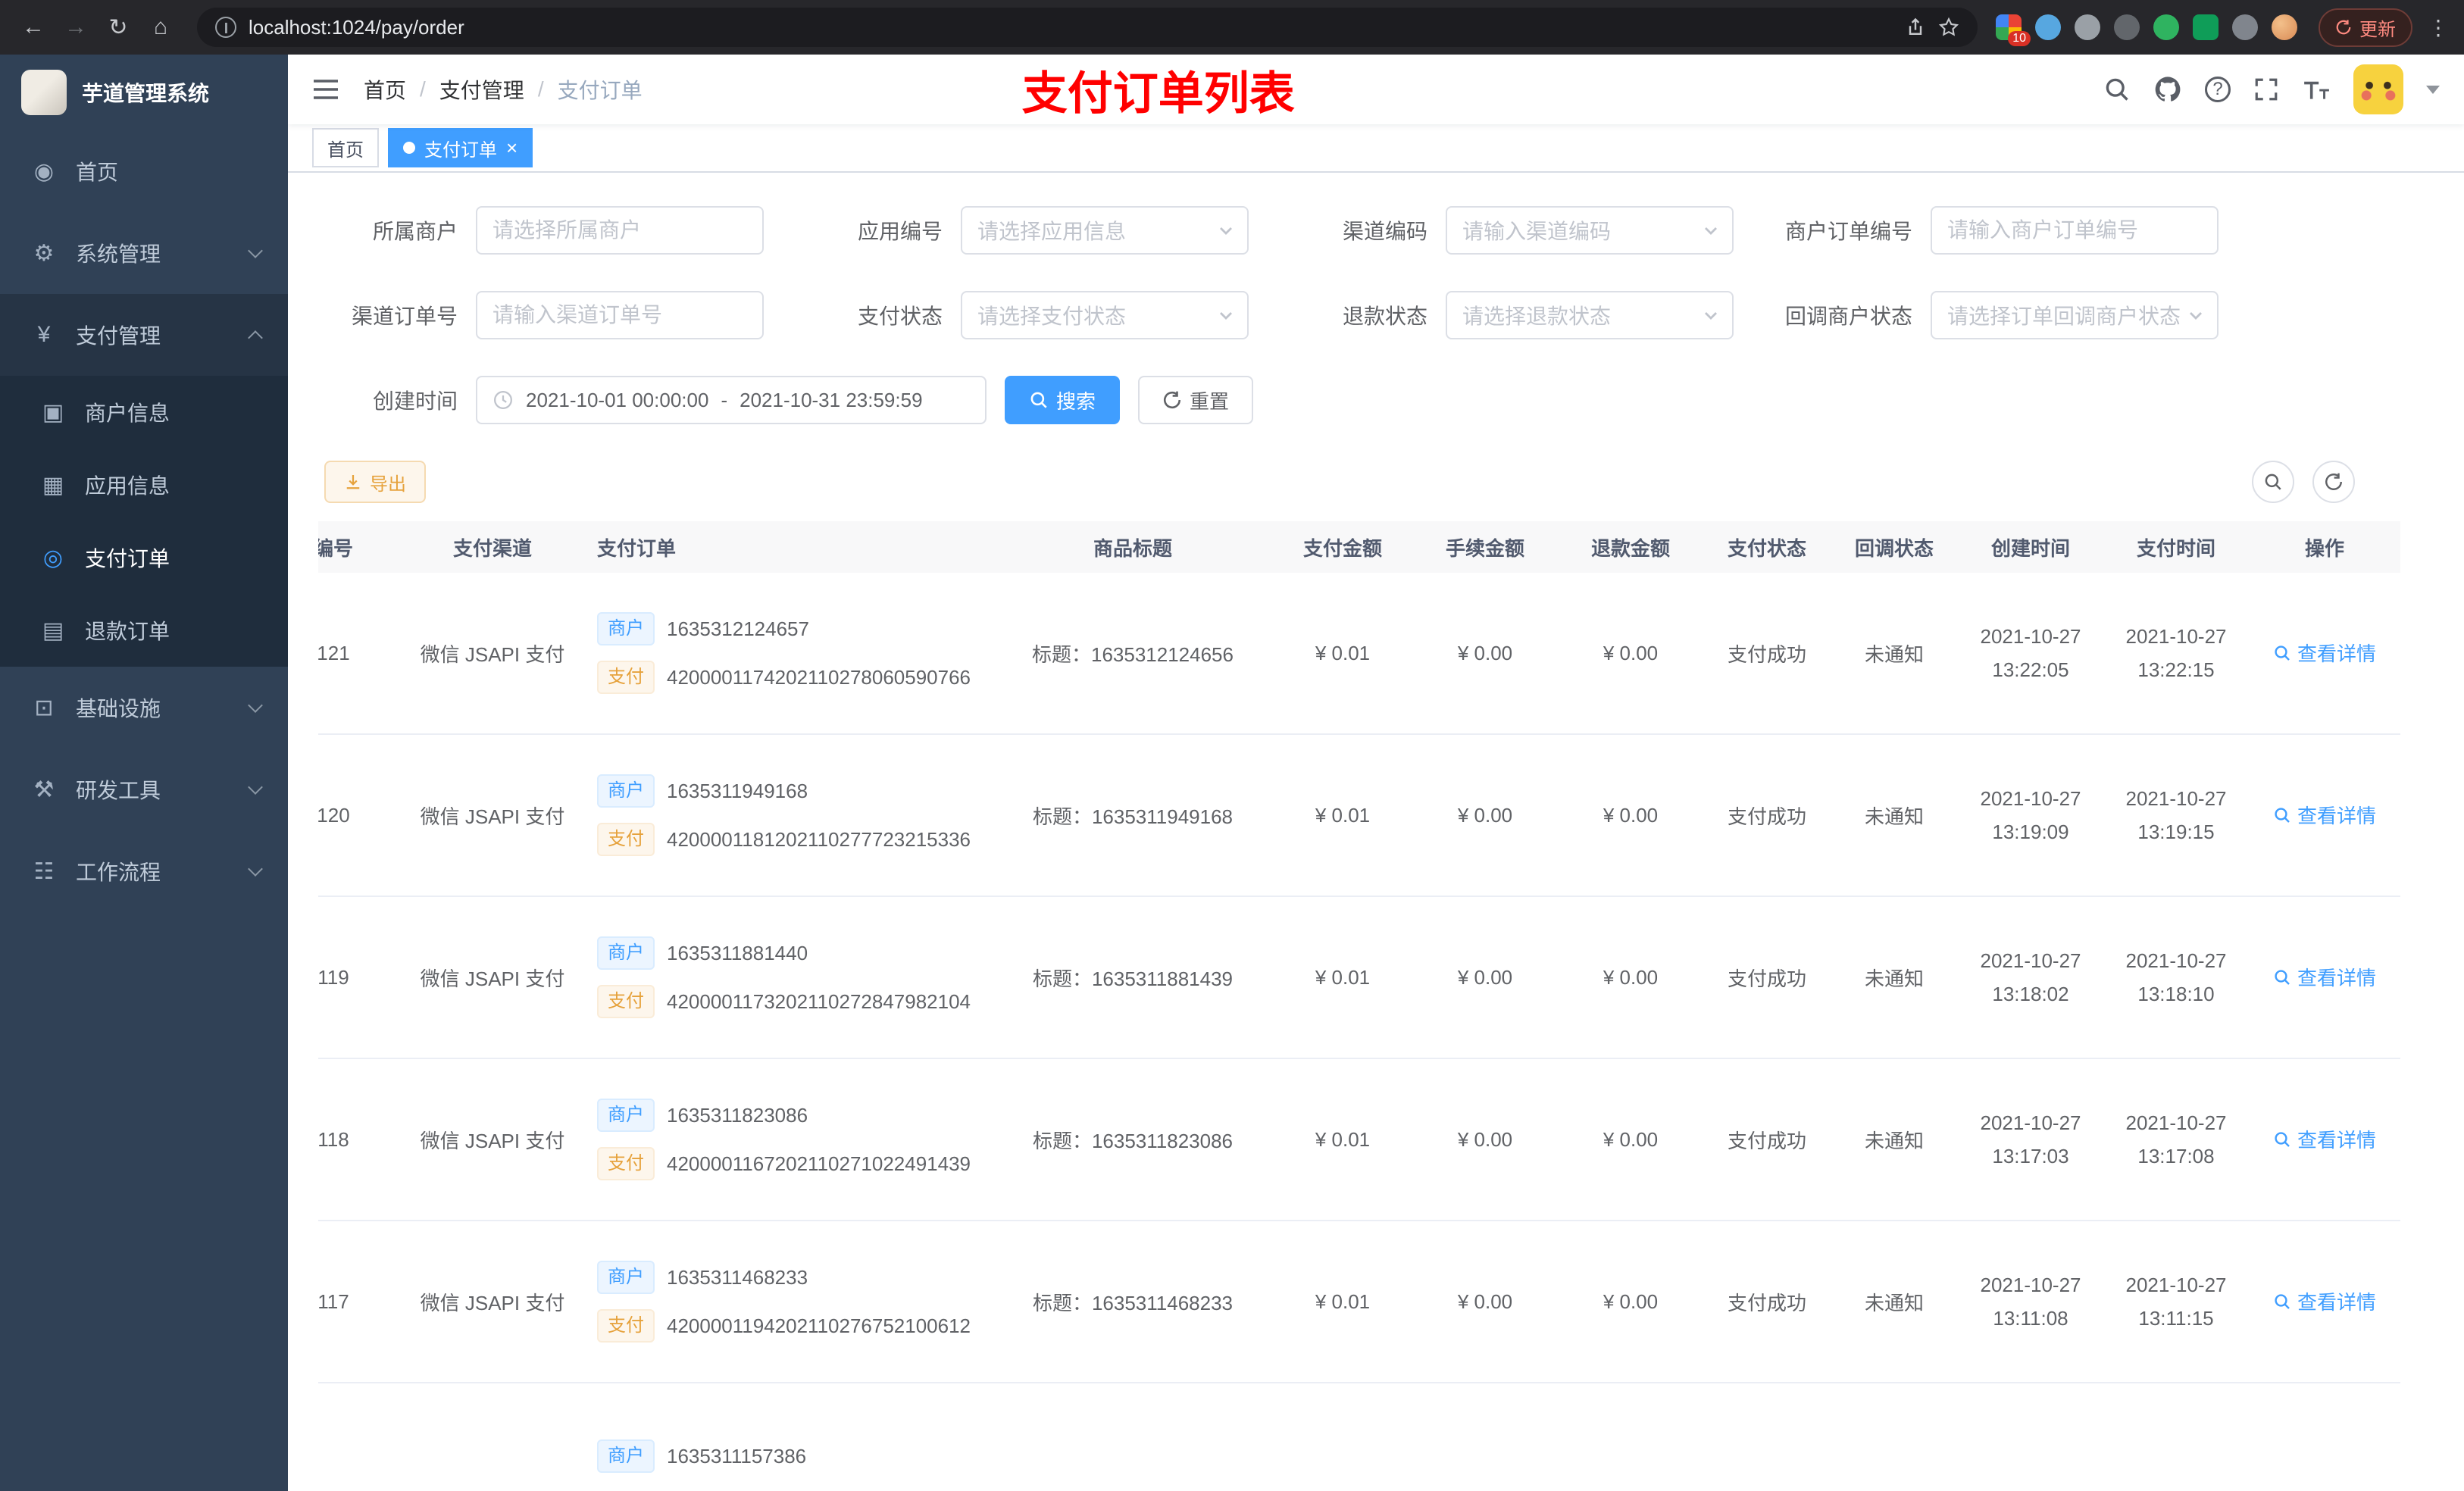  I want to click on refund-status-select: 请选择退款状态, so click(1590, 315).